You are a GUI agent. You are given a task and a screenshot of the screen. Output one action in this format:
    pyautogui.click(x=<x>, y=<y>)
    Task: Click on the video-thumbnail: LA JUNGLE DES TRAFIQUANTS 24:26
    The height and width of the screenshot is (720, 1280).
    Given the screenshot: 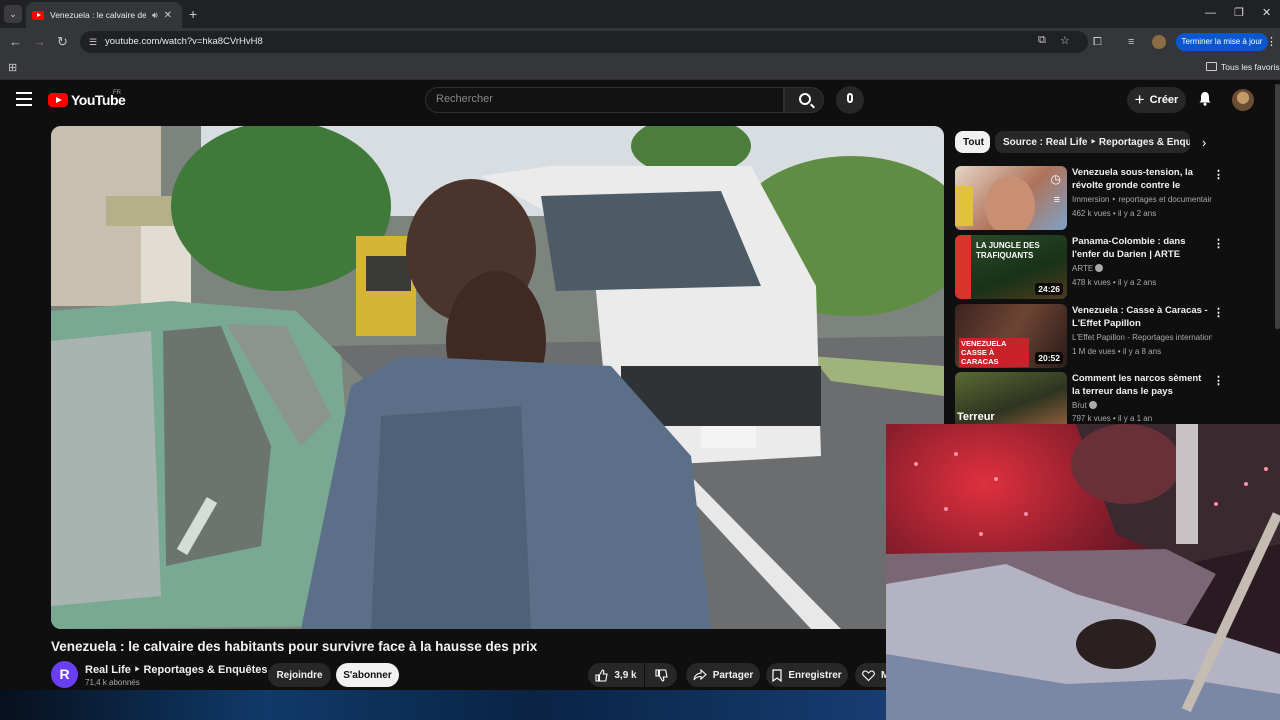 What is the action you would take?
    pyautogui.click(x=1011, y=267)
    